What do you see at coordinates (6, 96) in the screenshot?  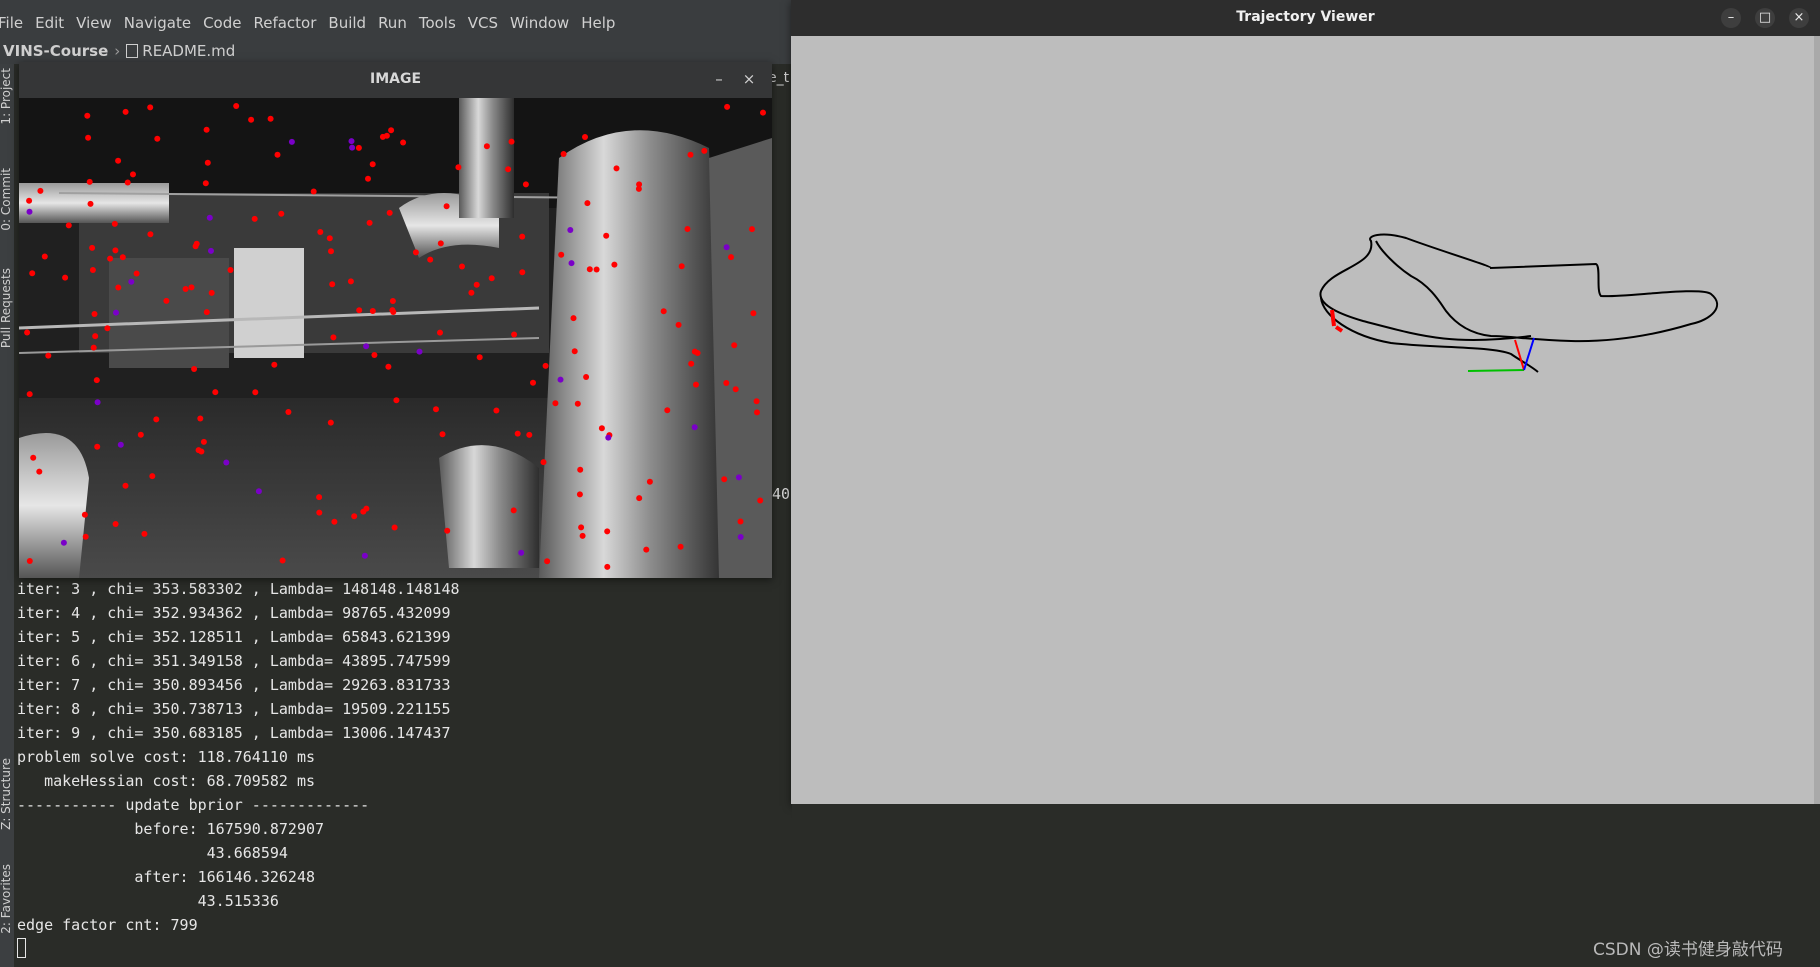 I see `tab-project: 1: Project` at bounding box center [6, 96].